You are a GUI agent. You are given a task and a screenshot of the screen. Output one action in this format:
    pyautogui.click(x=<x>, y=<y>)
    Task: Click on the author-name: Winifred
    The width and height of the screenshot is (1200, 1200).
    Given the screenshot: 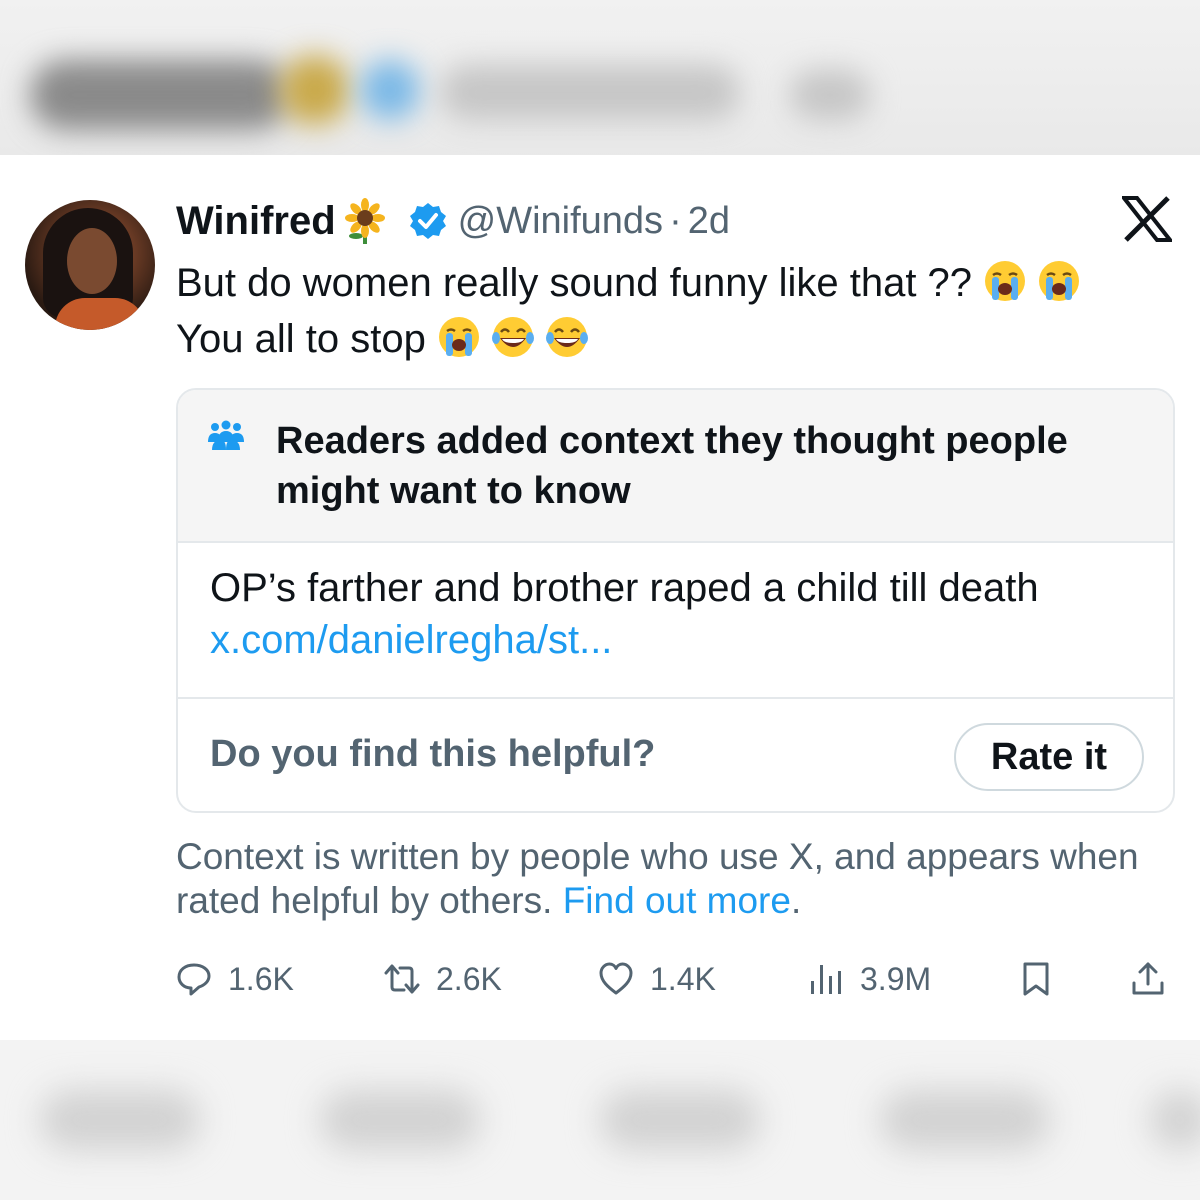 What is the action you would take?
    pyautogui.click(x=256, y=221)
    